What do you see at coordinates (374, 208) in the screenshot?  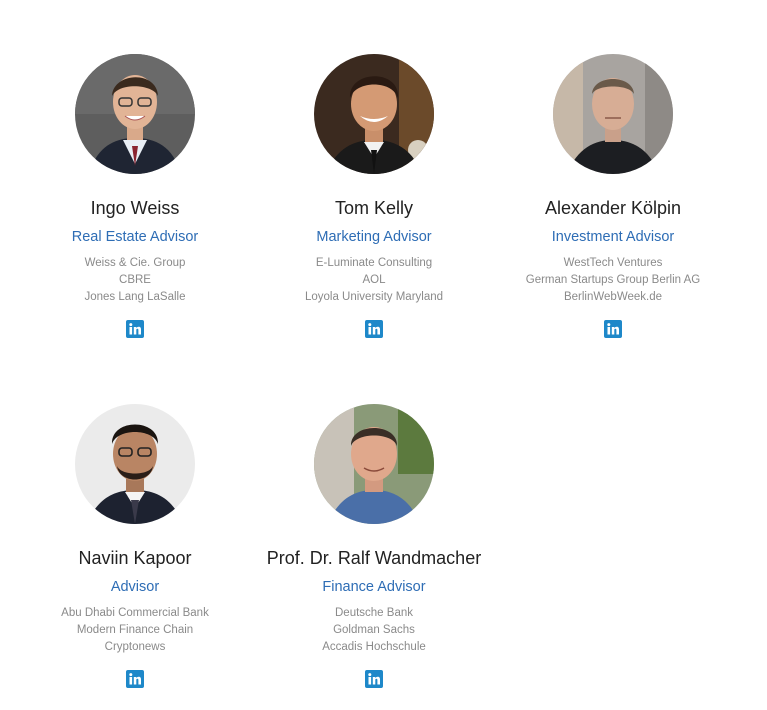 I see `advisor-name: Tom Kelly` at bounding box center [374, 208].